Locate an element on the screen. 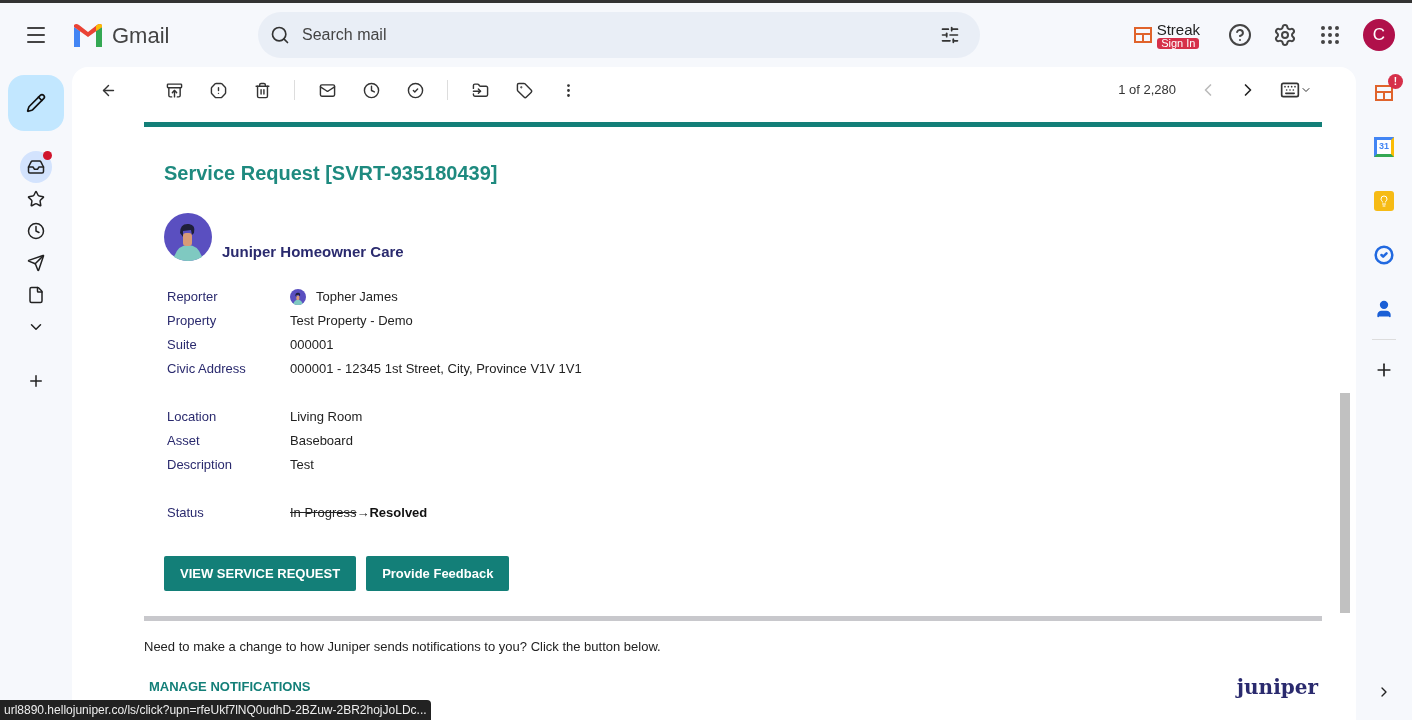 The height and width of the screenshot is (720, 1412). keyboard-icon is located at coordinates (1296, 90).